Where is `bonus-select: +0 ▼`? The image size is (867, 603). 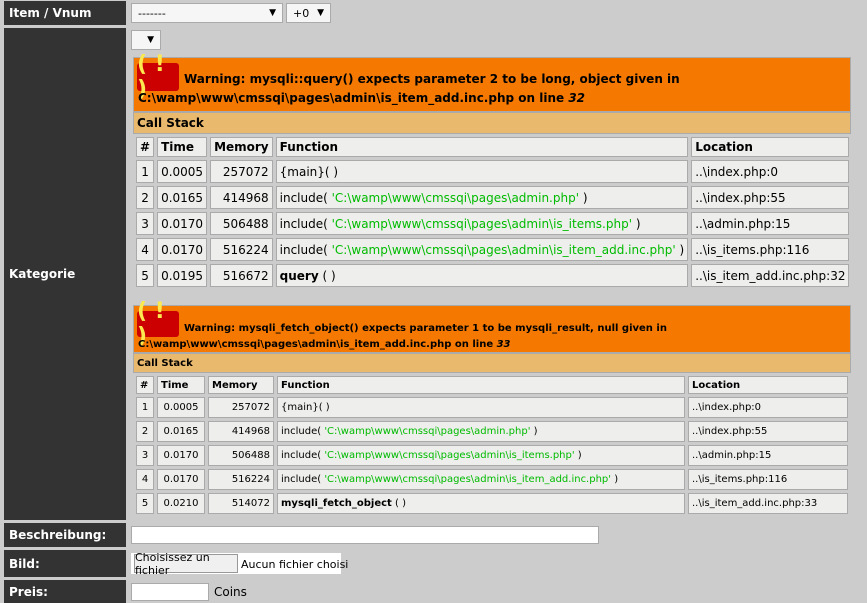 bonus-select: +0 ▼ is located at coordinates (308, 13).